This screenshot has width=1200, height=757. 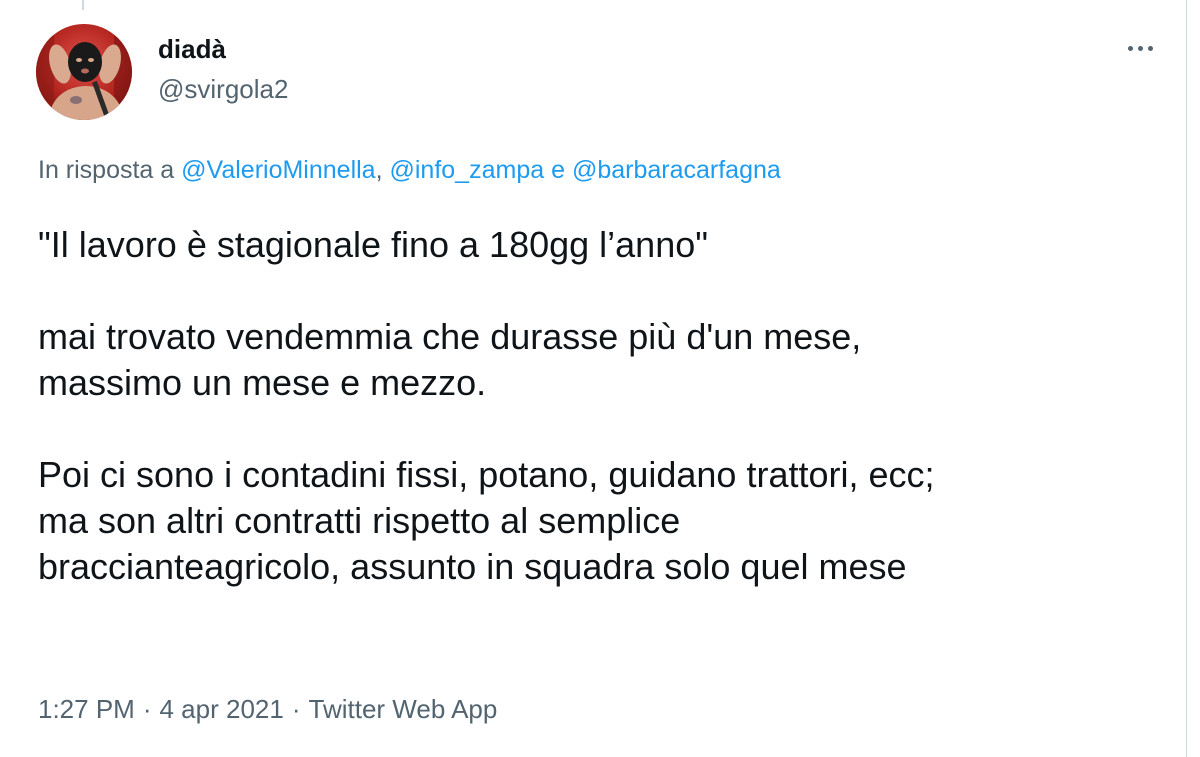 What do you see at coordinates (106, 170) in the screenshot?
I see `reply-context-prefix: In risposta a` at bounding box center [106, 170].